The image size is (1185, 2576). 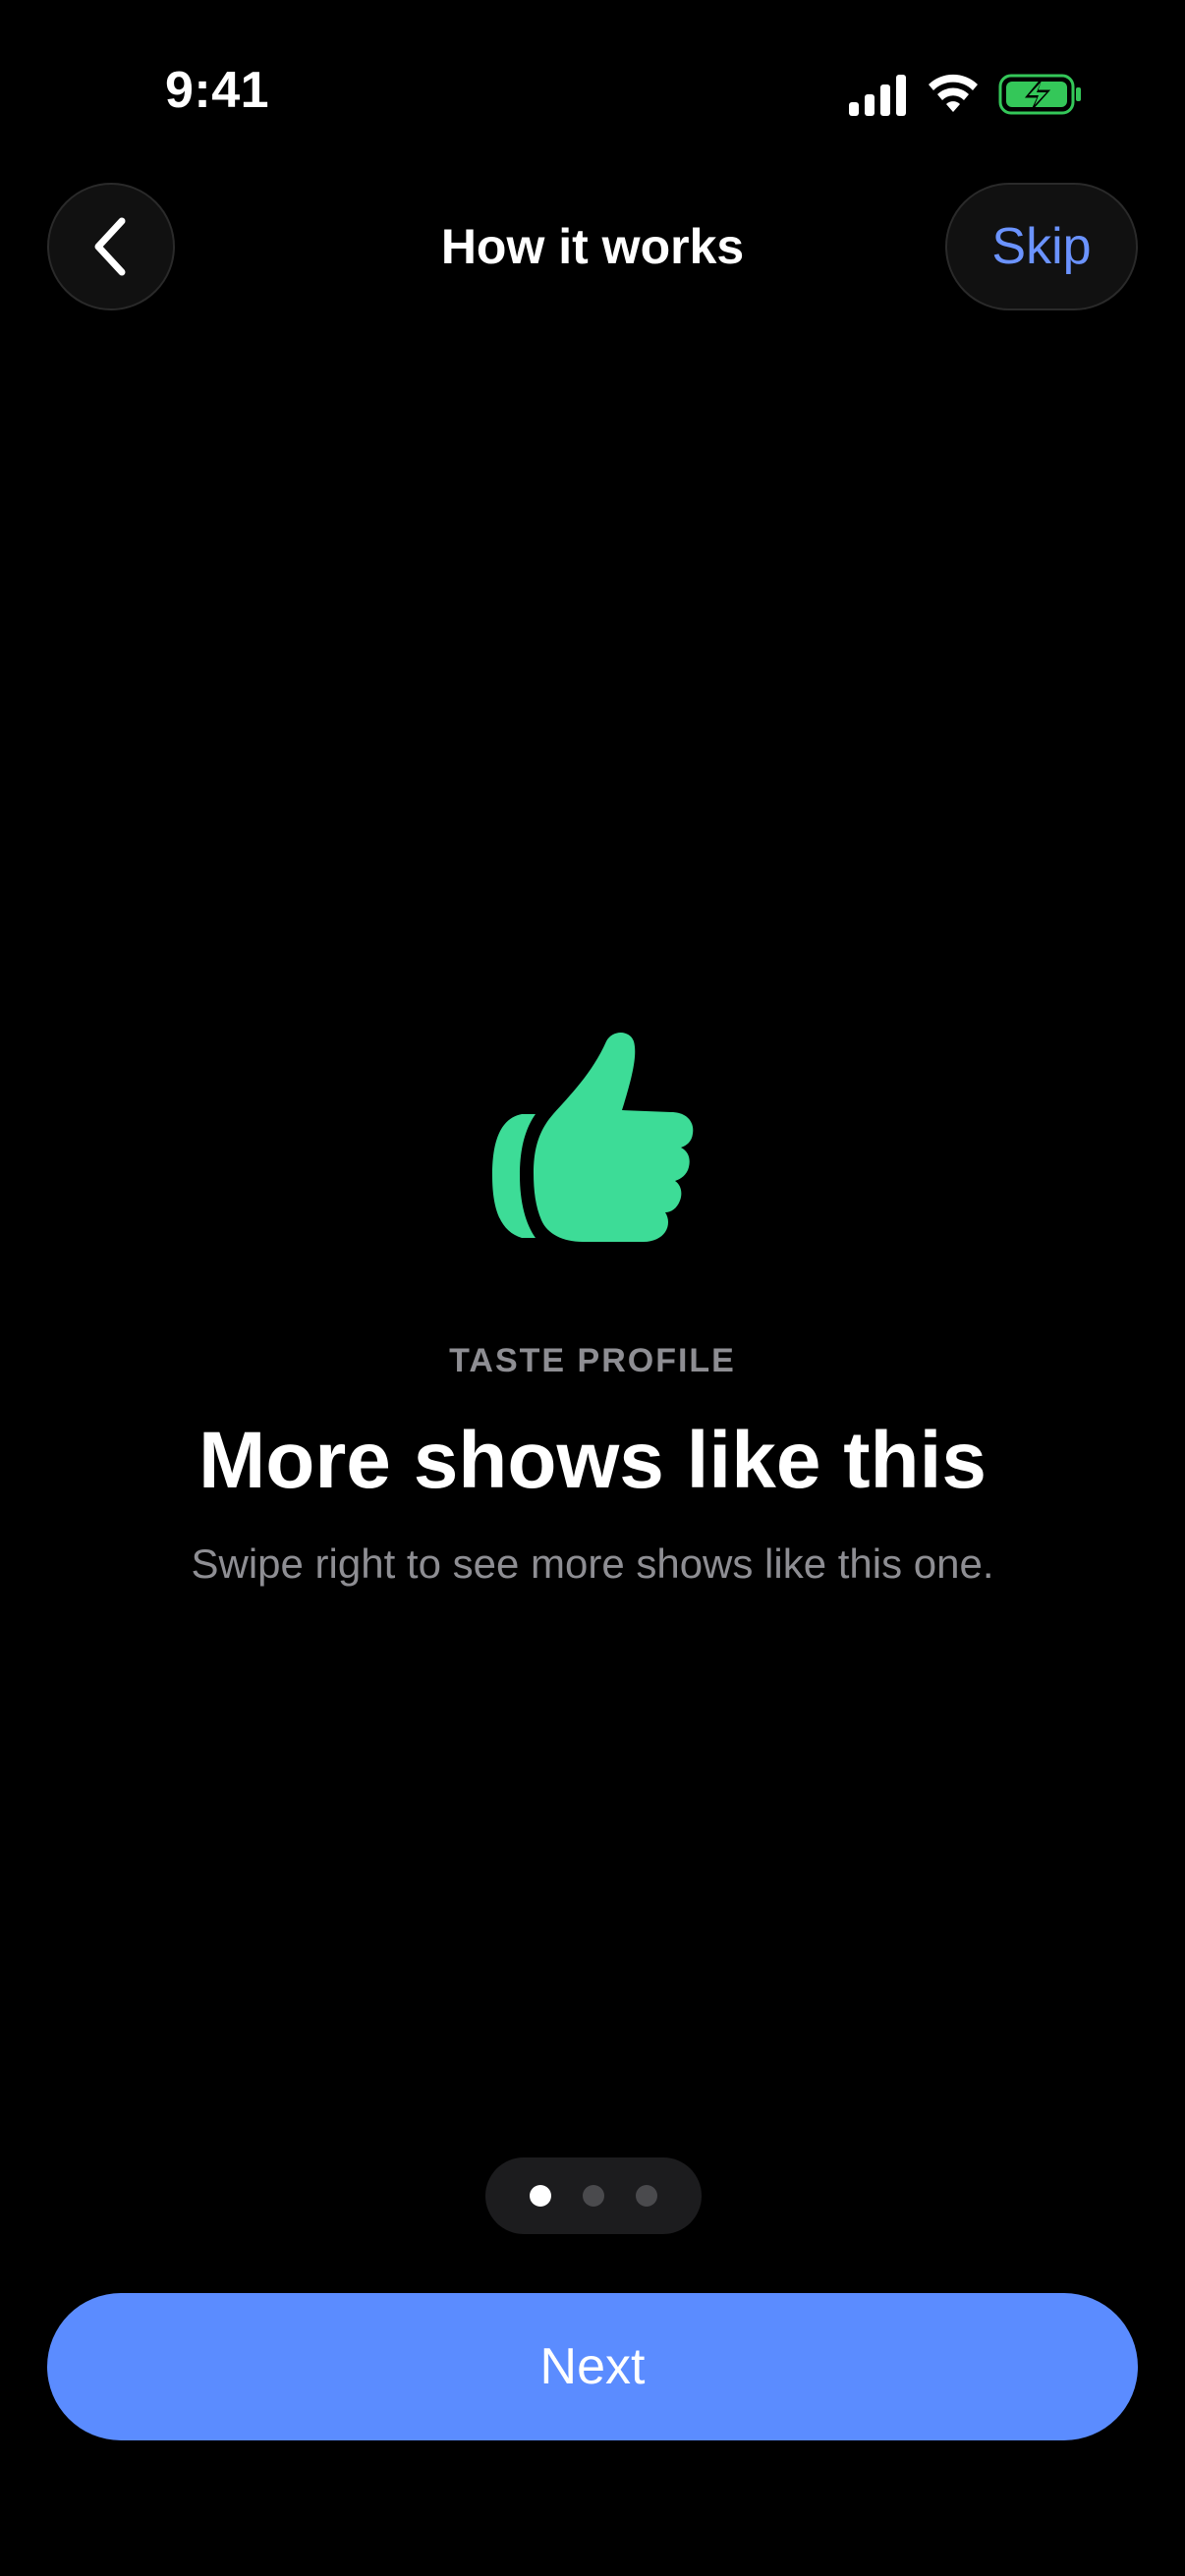 I want to click on chevron-left-icon, so click(x=110, y=246).